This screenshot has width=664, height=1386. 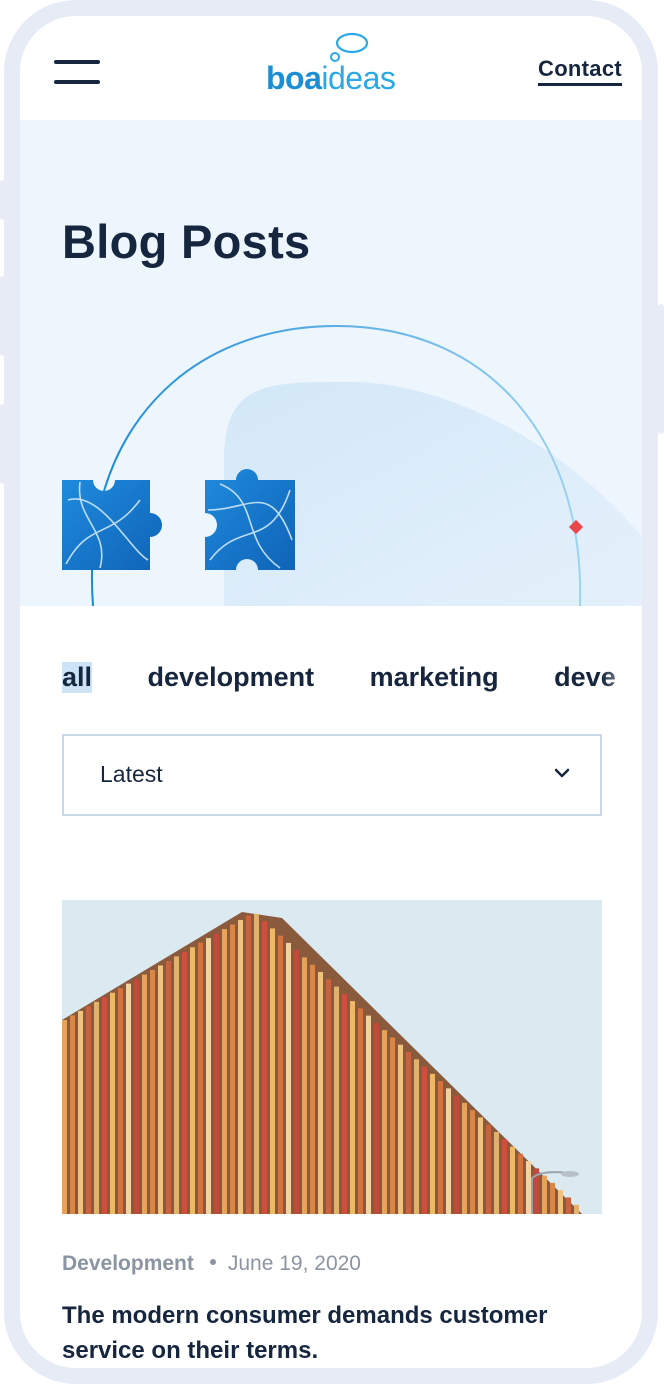 I want to click on logo-wordmark: boaideas, so click(x=331, y=78).